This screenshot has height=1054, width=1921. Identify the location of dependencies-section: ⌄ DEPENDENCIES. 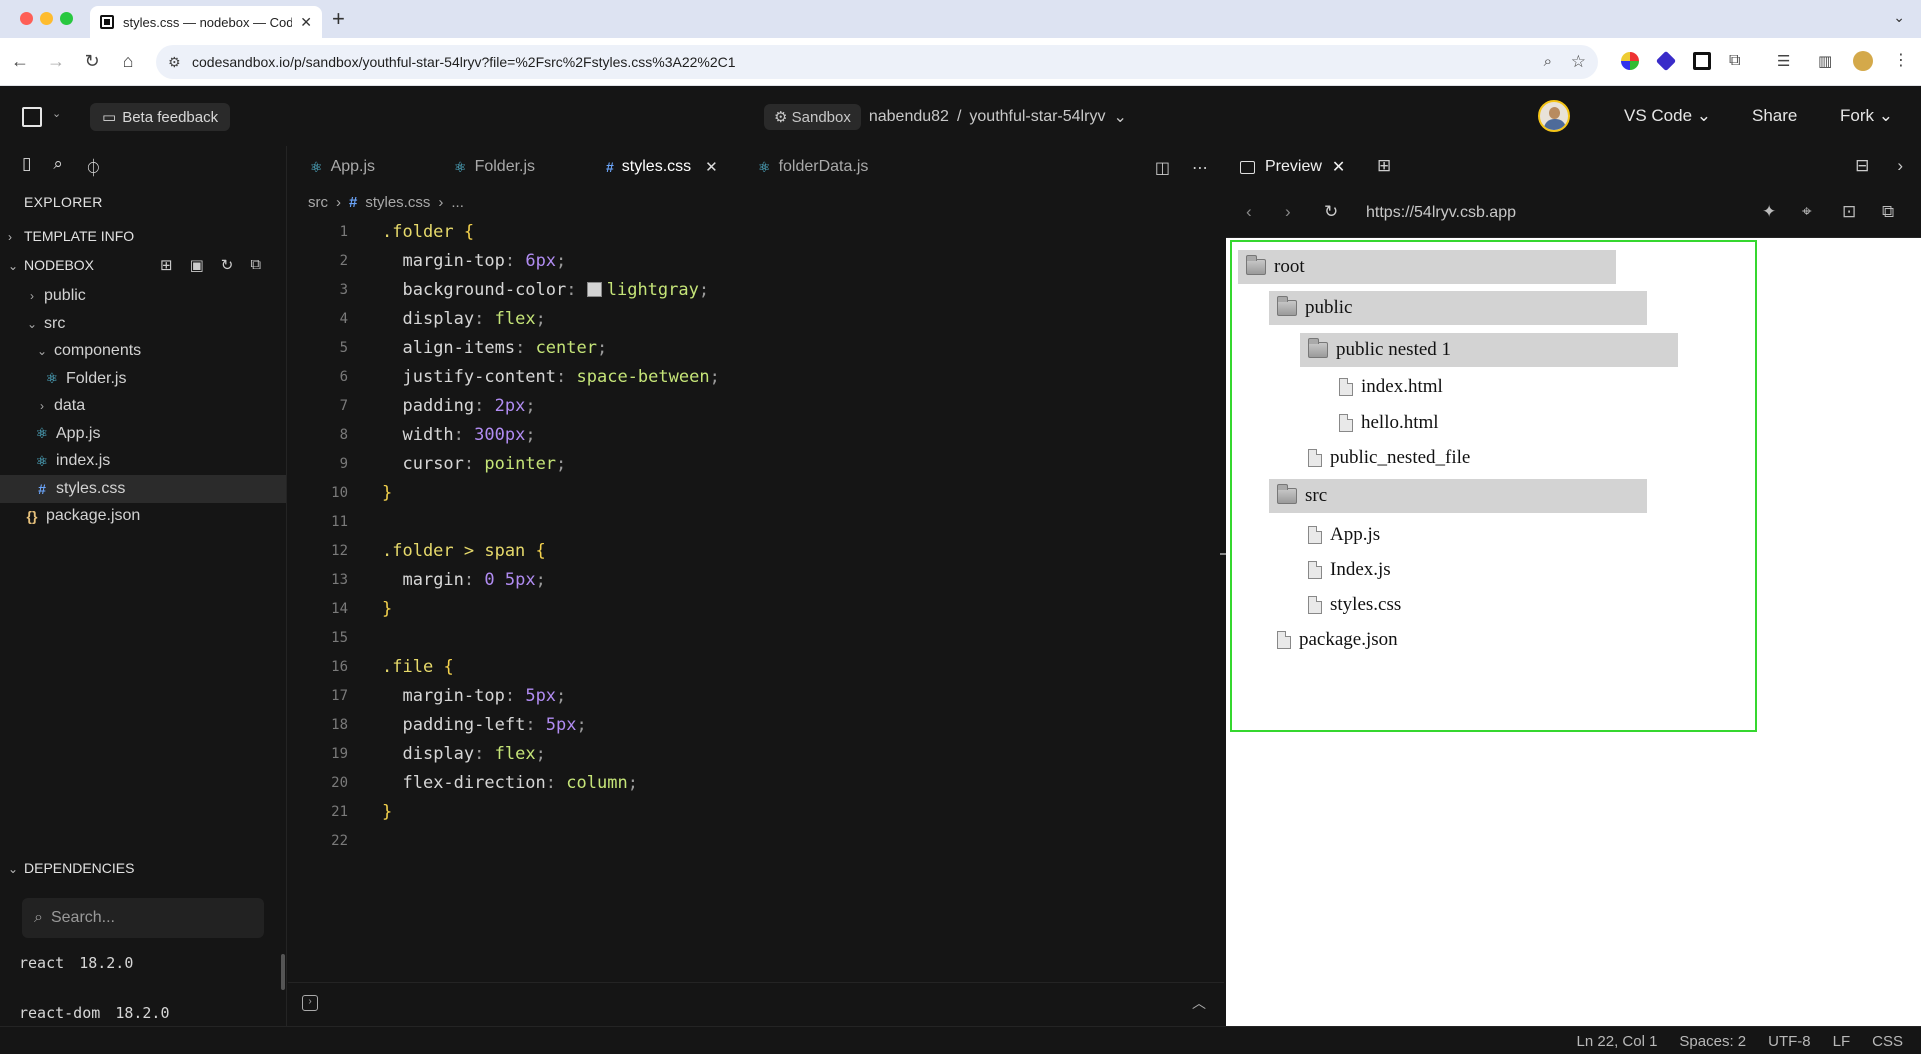
(71, 868).